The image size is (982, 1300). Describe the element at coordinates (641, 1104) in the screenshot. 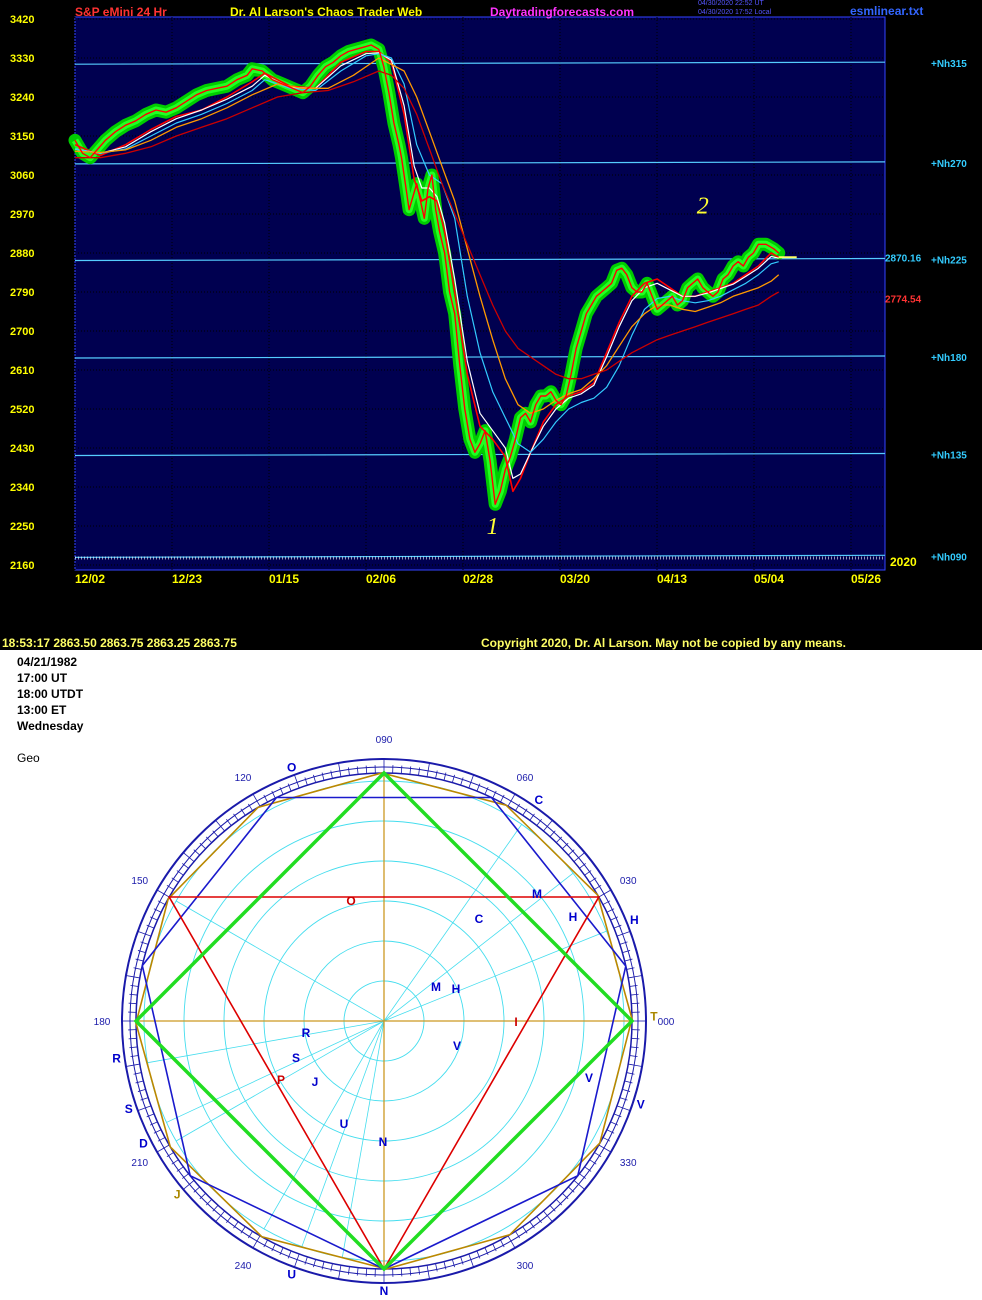

I see `outer-planet-glyph: V` at that location.